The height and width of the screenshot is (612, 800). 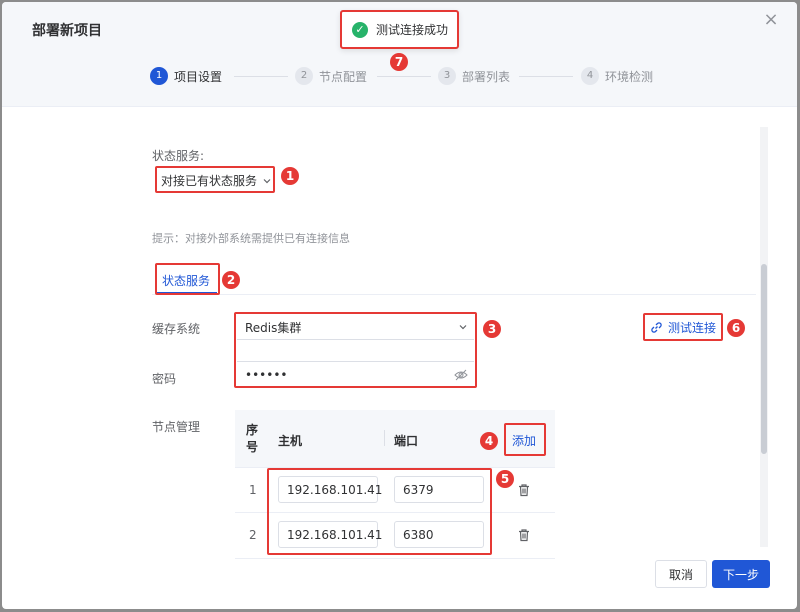 What do you see at coordinates (395, 558) in the screenshot?
I see `row-divider` at bounding box center [395, 558].